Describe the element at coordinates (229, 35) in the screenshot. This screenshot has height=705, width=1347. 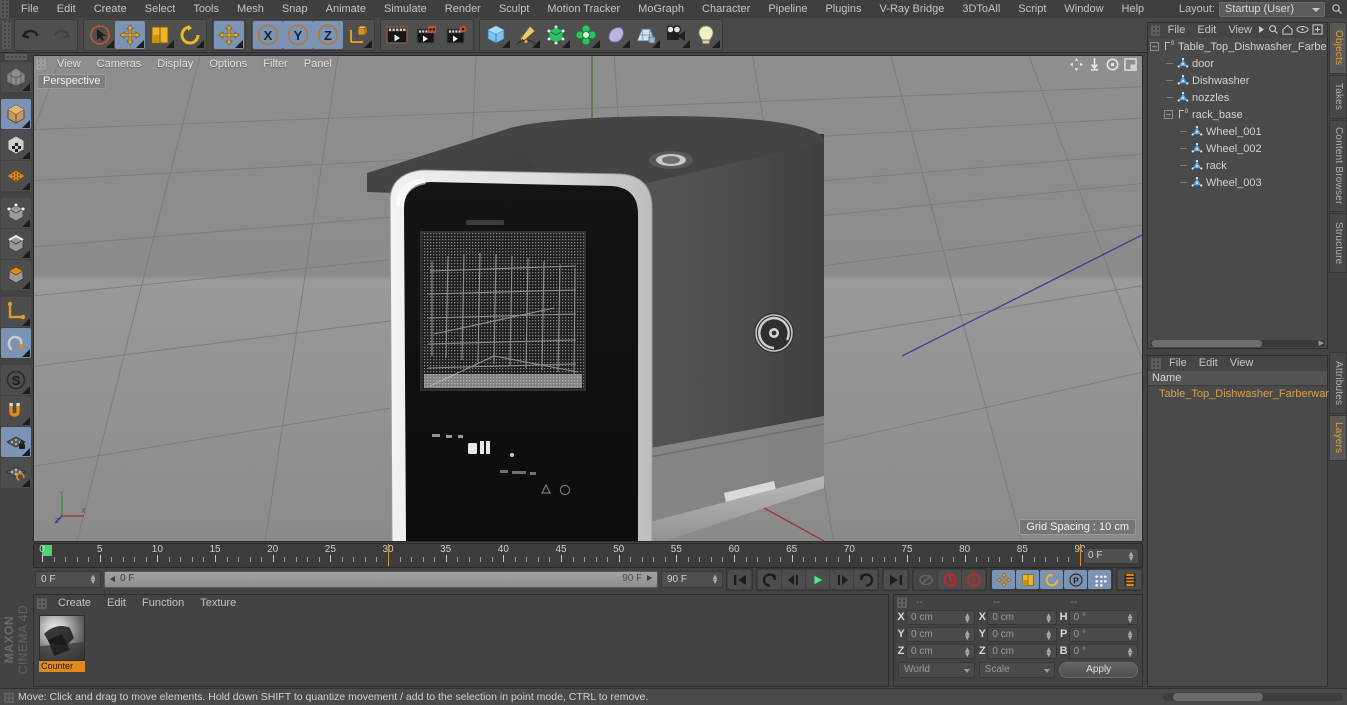
I see `move-axis-tool` at that location.